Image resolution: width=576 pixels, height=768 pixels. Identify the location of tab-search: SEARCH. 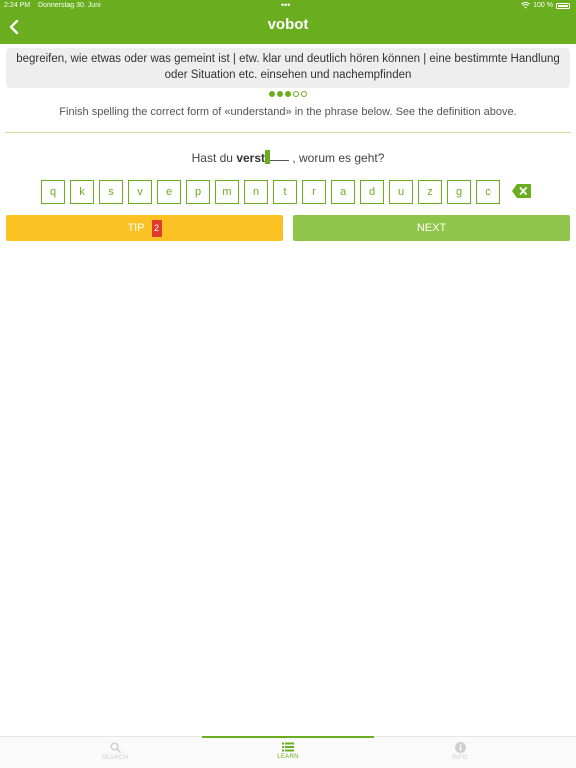
(115, 751).